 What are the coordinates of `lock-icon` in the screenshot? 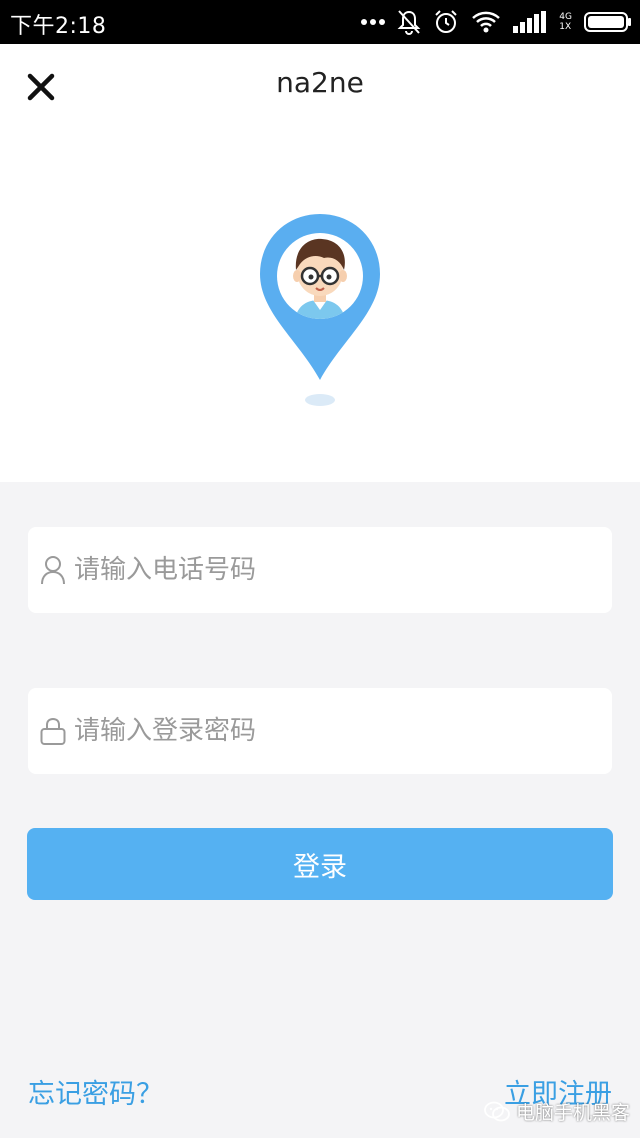 It's located at (53, 731).